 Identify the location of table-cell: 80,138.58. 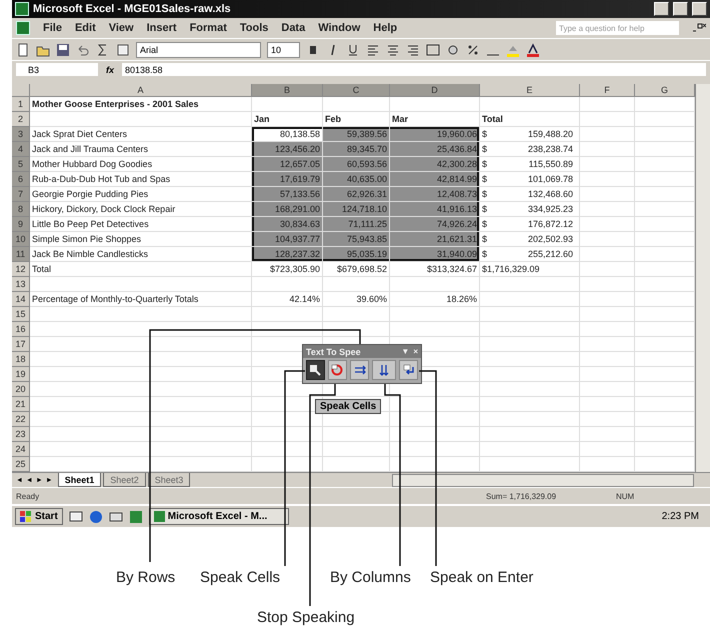
(287, 134).